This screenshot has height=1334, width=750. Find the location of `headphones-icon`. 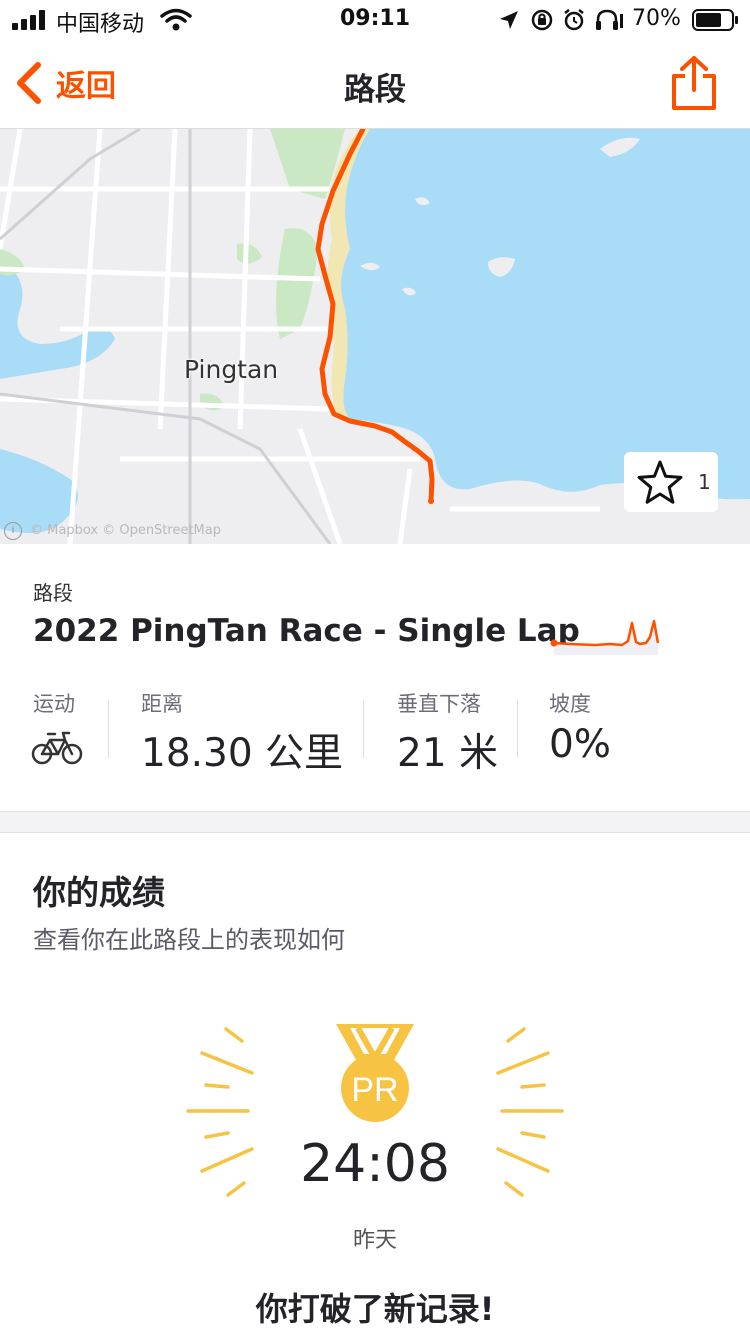

headphones-icon is located at coordinates (609, 19).